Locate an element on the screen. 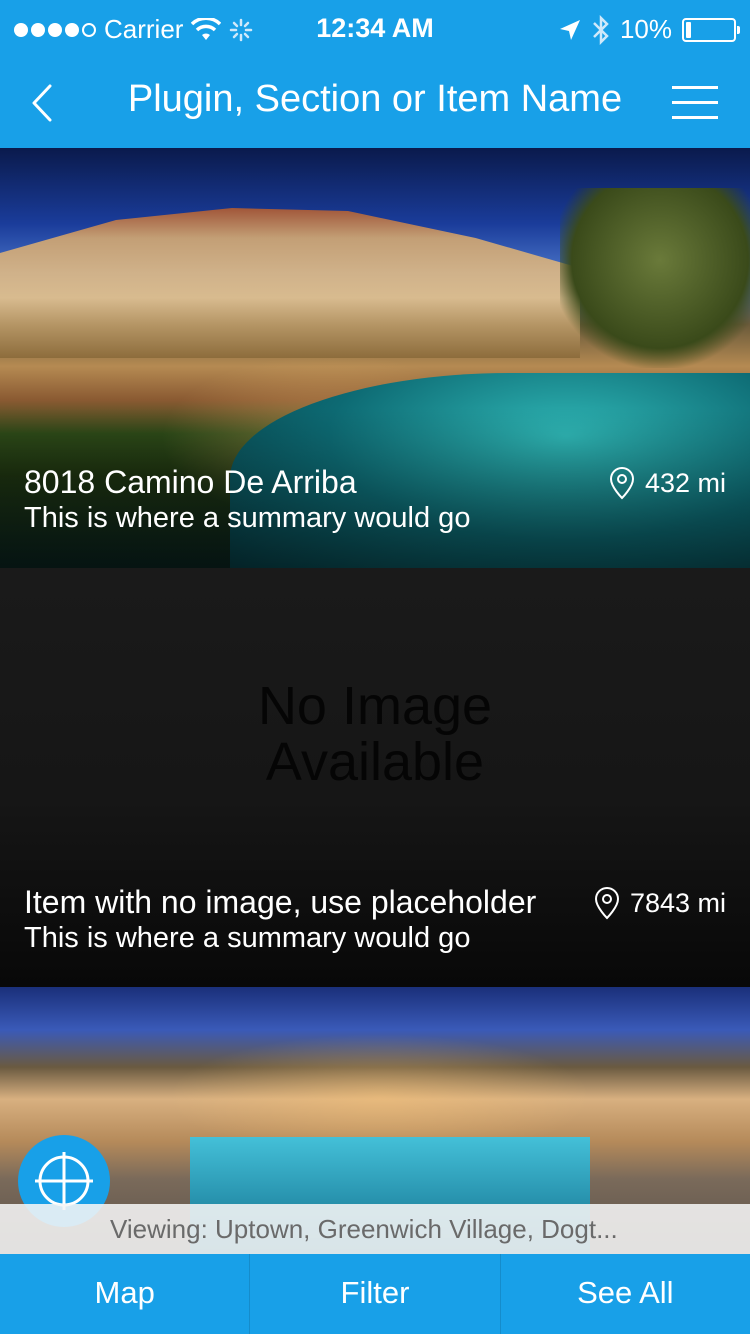 This screenshot has height=1334, width=750. tab-filter: Filter is located at coordinates (375, 1294).